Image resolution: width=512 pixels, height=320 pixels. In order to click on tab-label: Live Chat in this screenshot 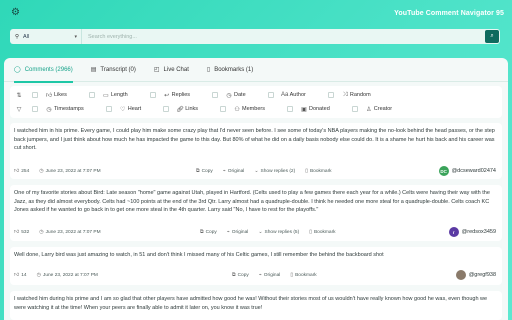, I will do `click(176, 69)`.